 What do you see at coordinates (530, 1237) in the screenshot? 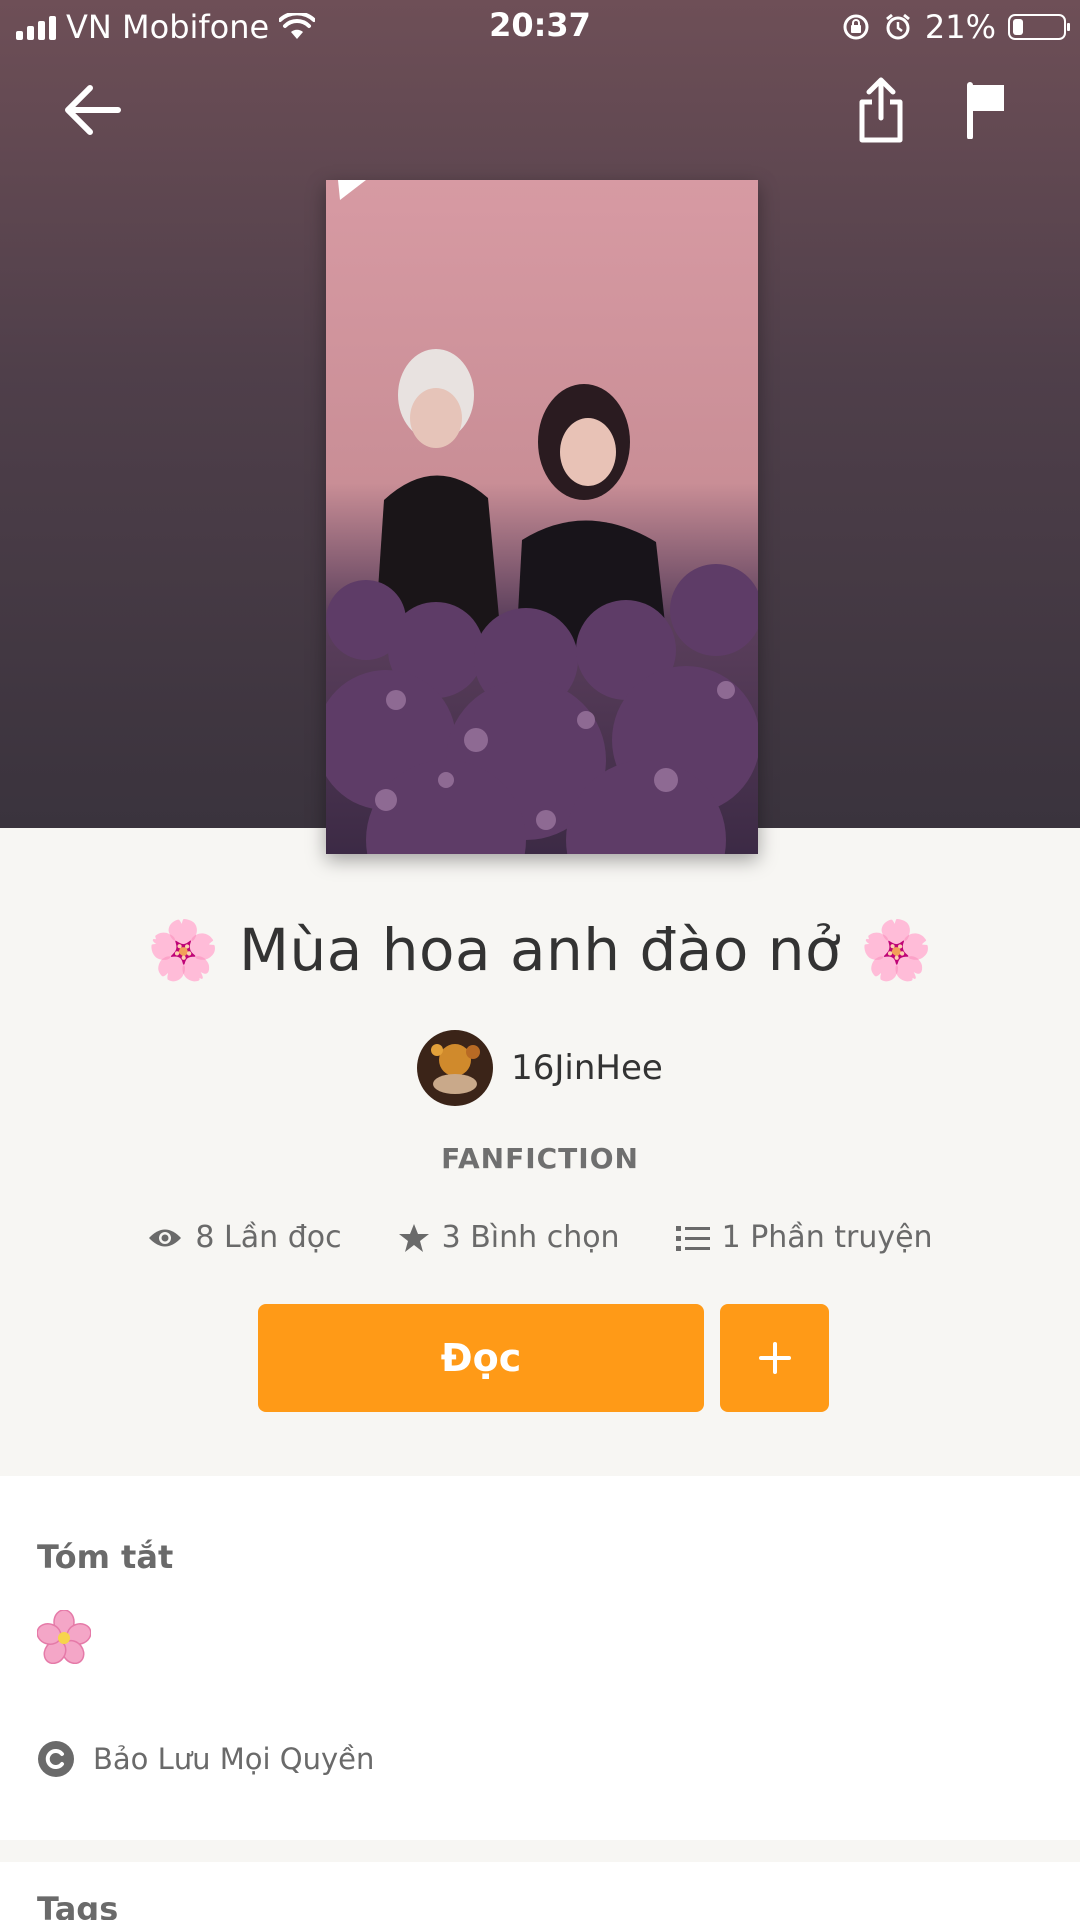
I see `votes-count: 3 Bình chọn` at bounding box center [530, 1237].